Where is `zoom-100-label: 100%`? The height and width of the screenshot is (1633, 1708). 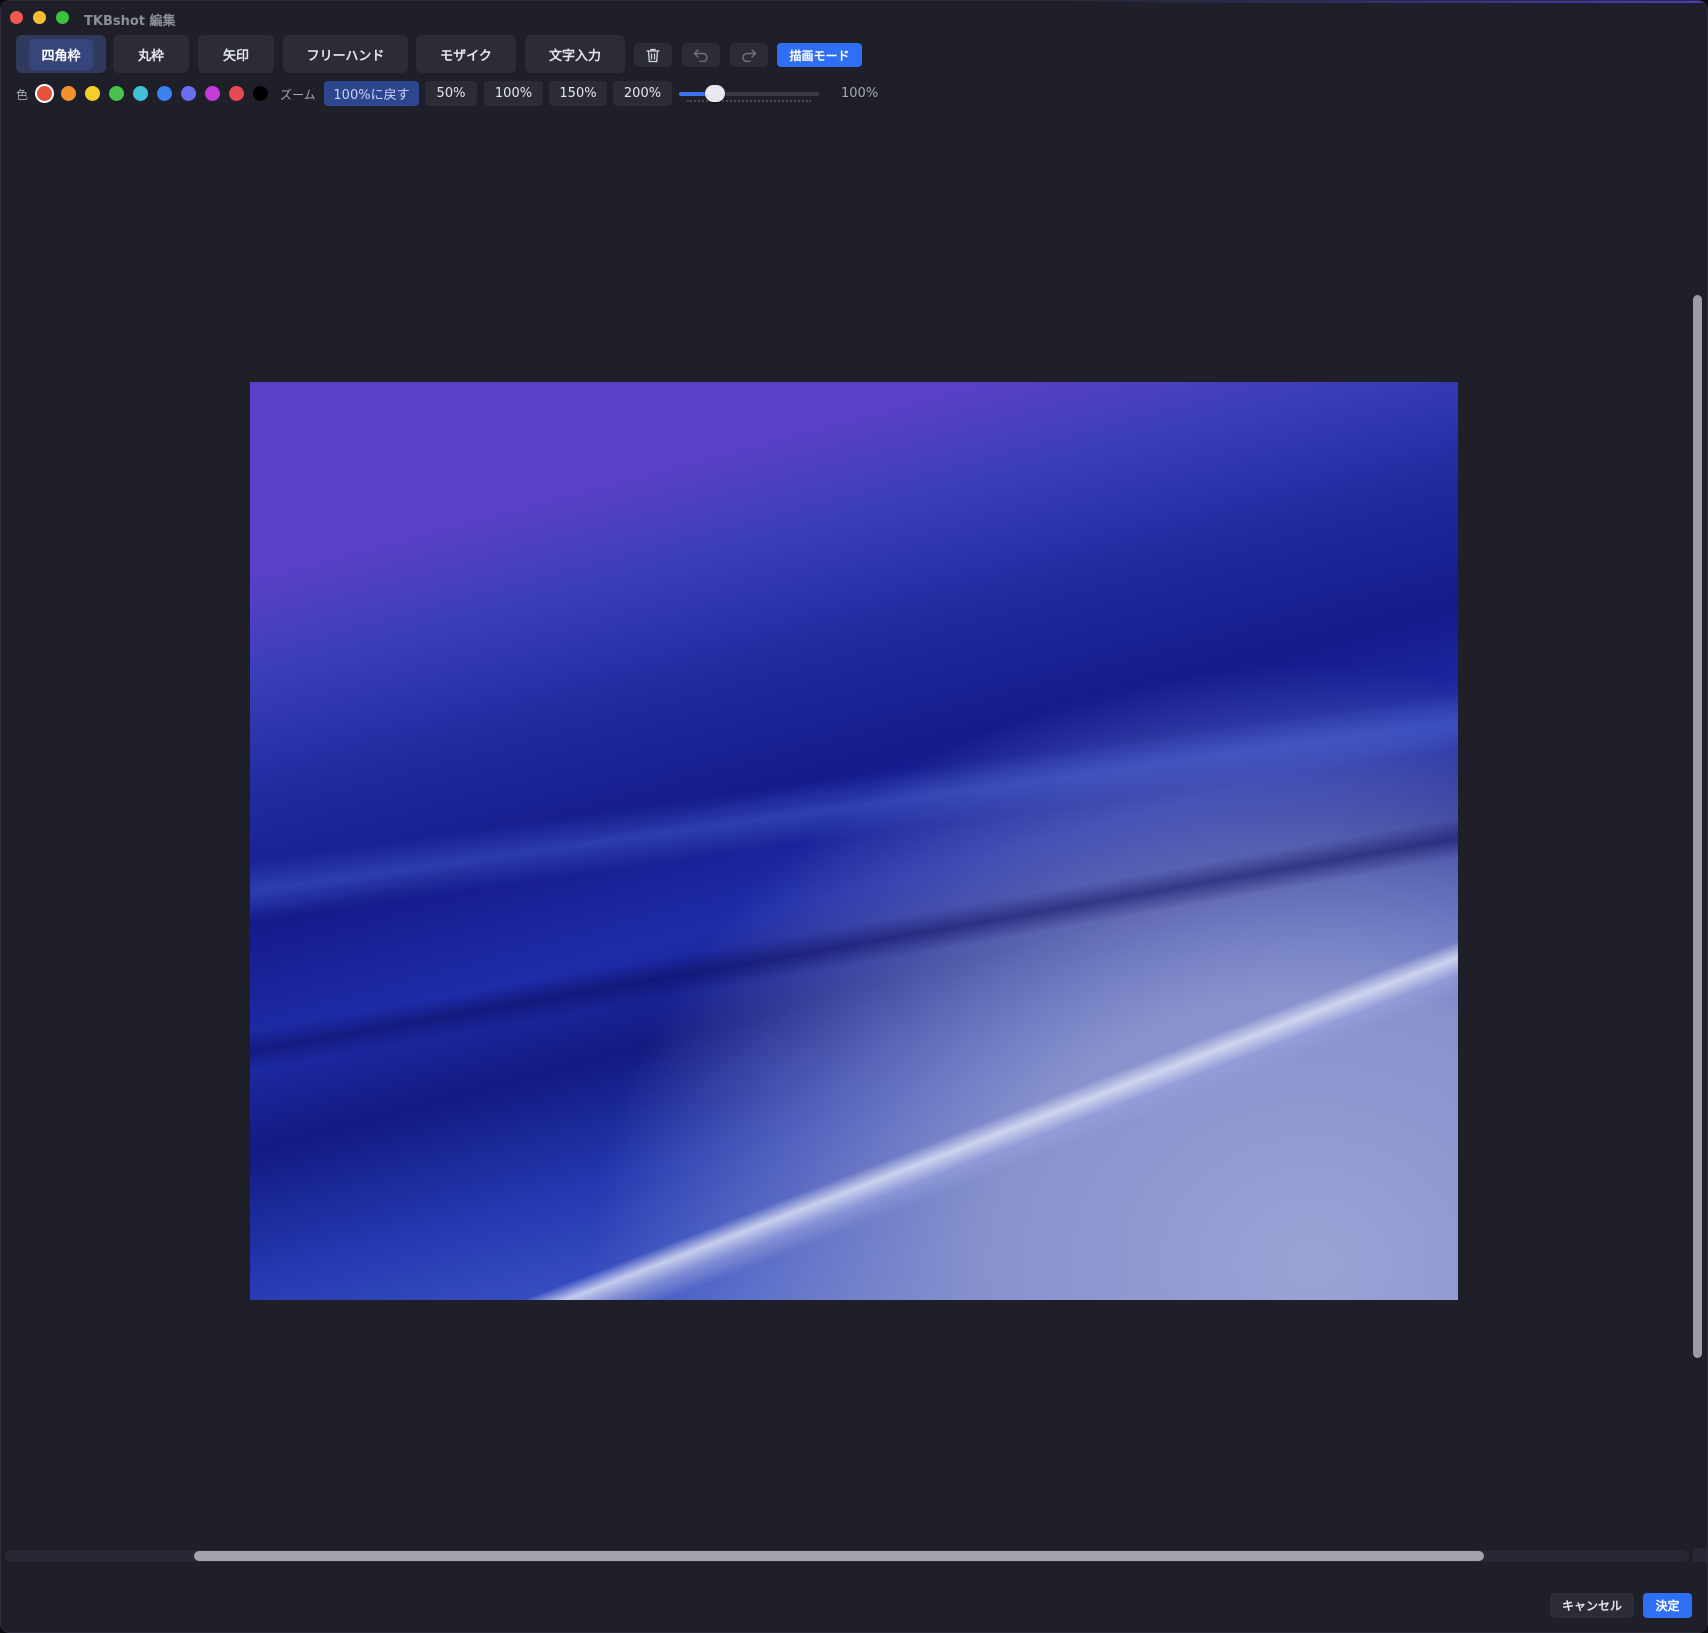
zoom-100-label: 100% is located at coordinates (513, 93).